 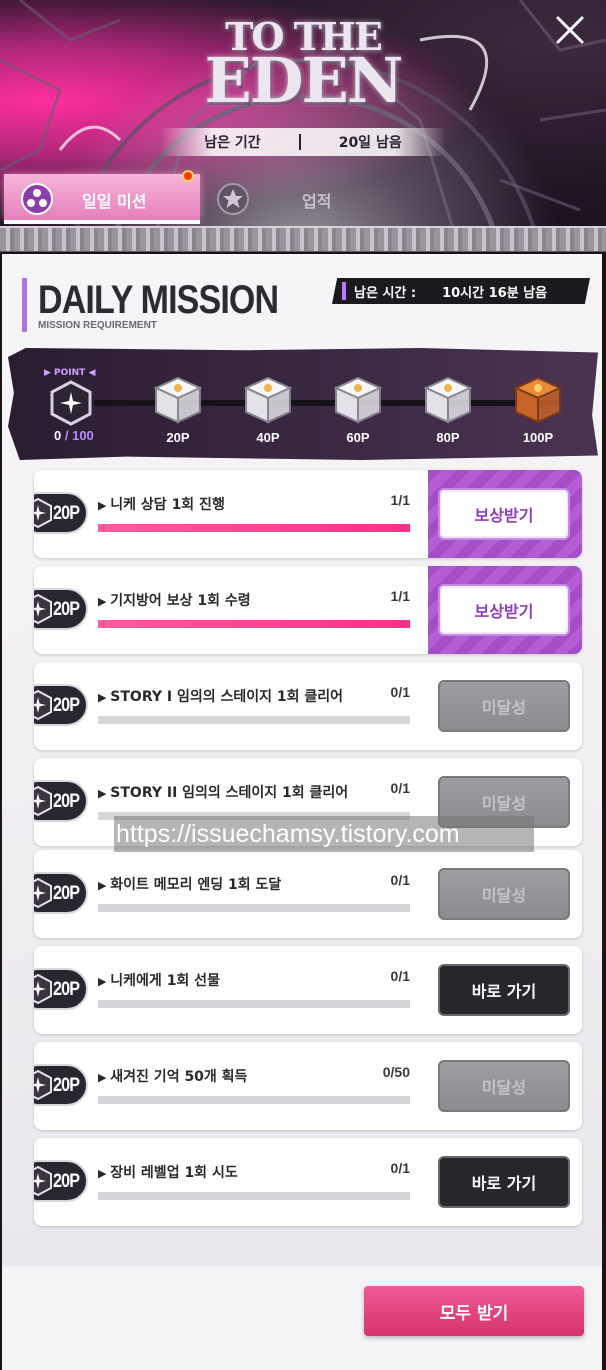 I want to click on point-current: 0, so click(x=58, y=435).